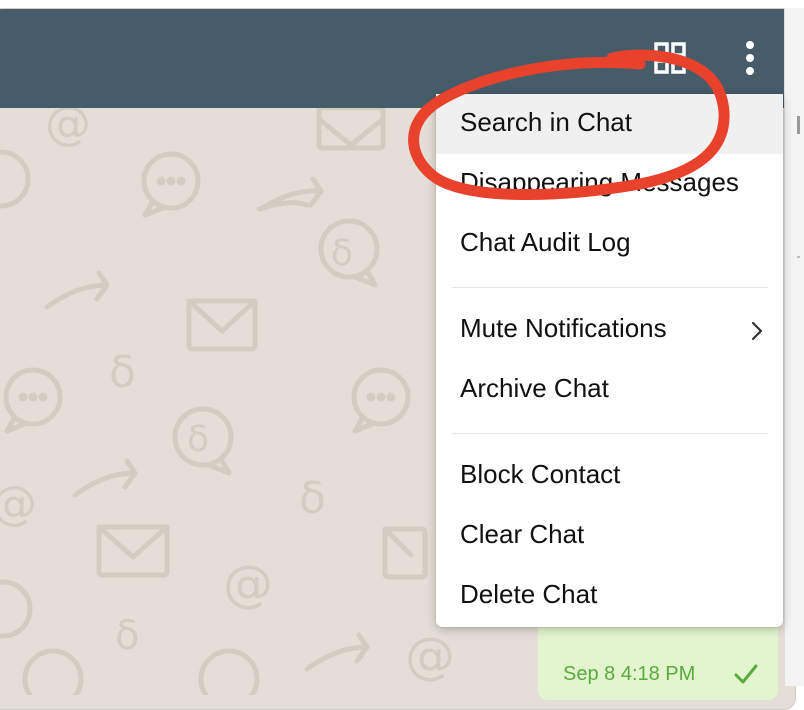  What do you see at coordinates (545, 242) in the screenshot?
I see `menu-item-label: Chat Audit Log` at bounding box center [545, 242].